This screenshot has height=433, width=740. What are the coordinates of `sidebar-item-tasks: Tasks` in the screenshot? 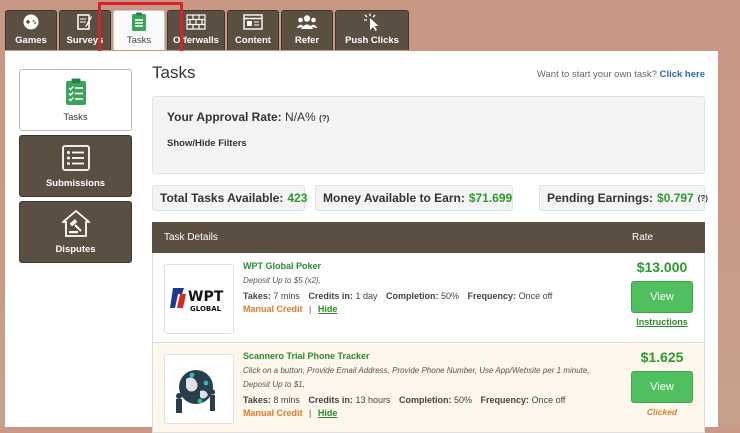 It's located at (75, 100).